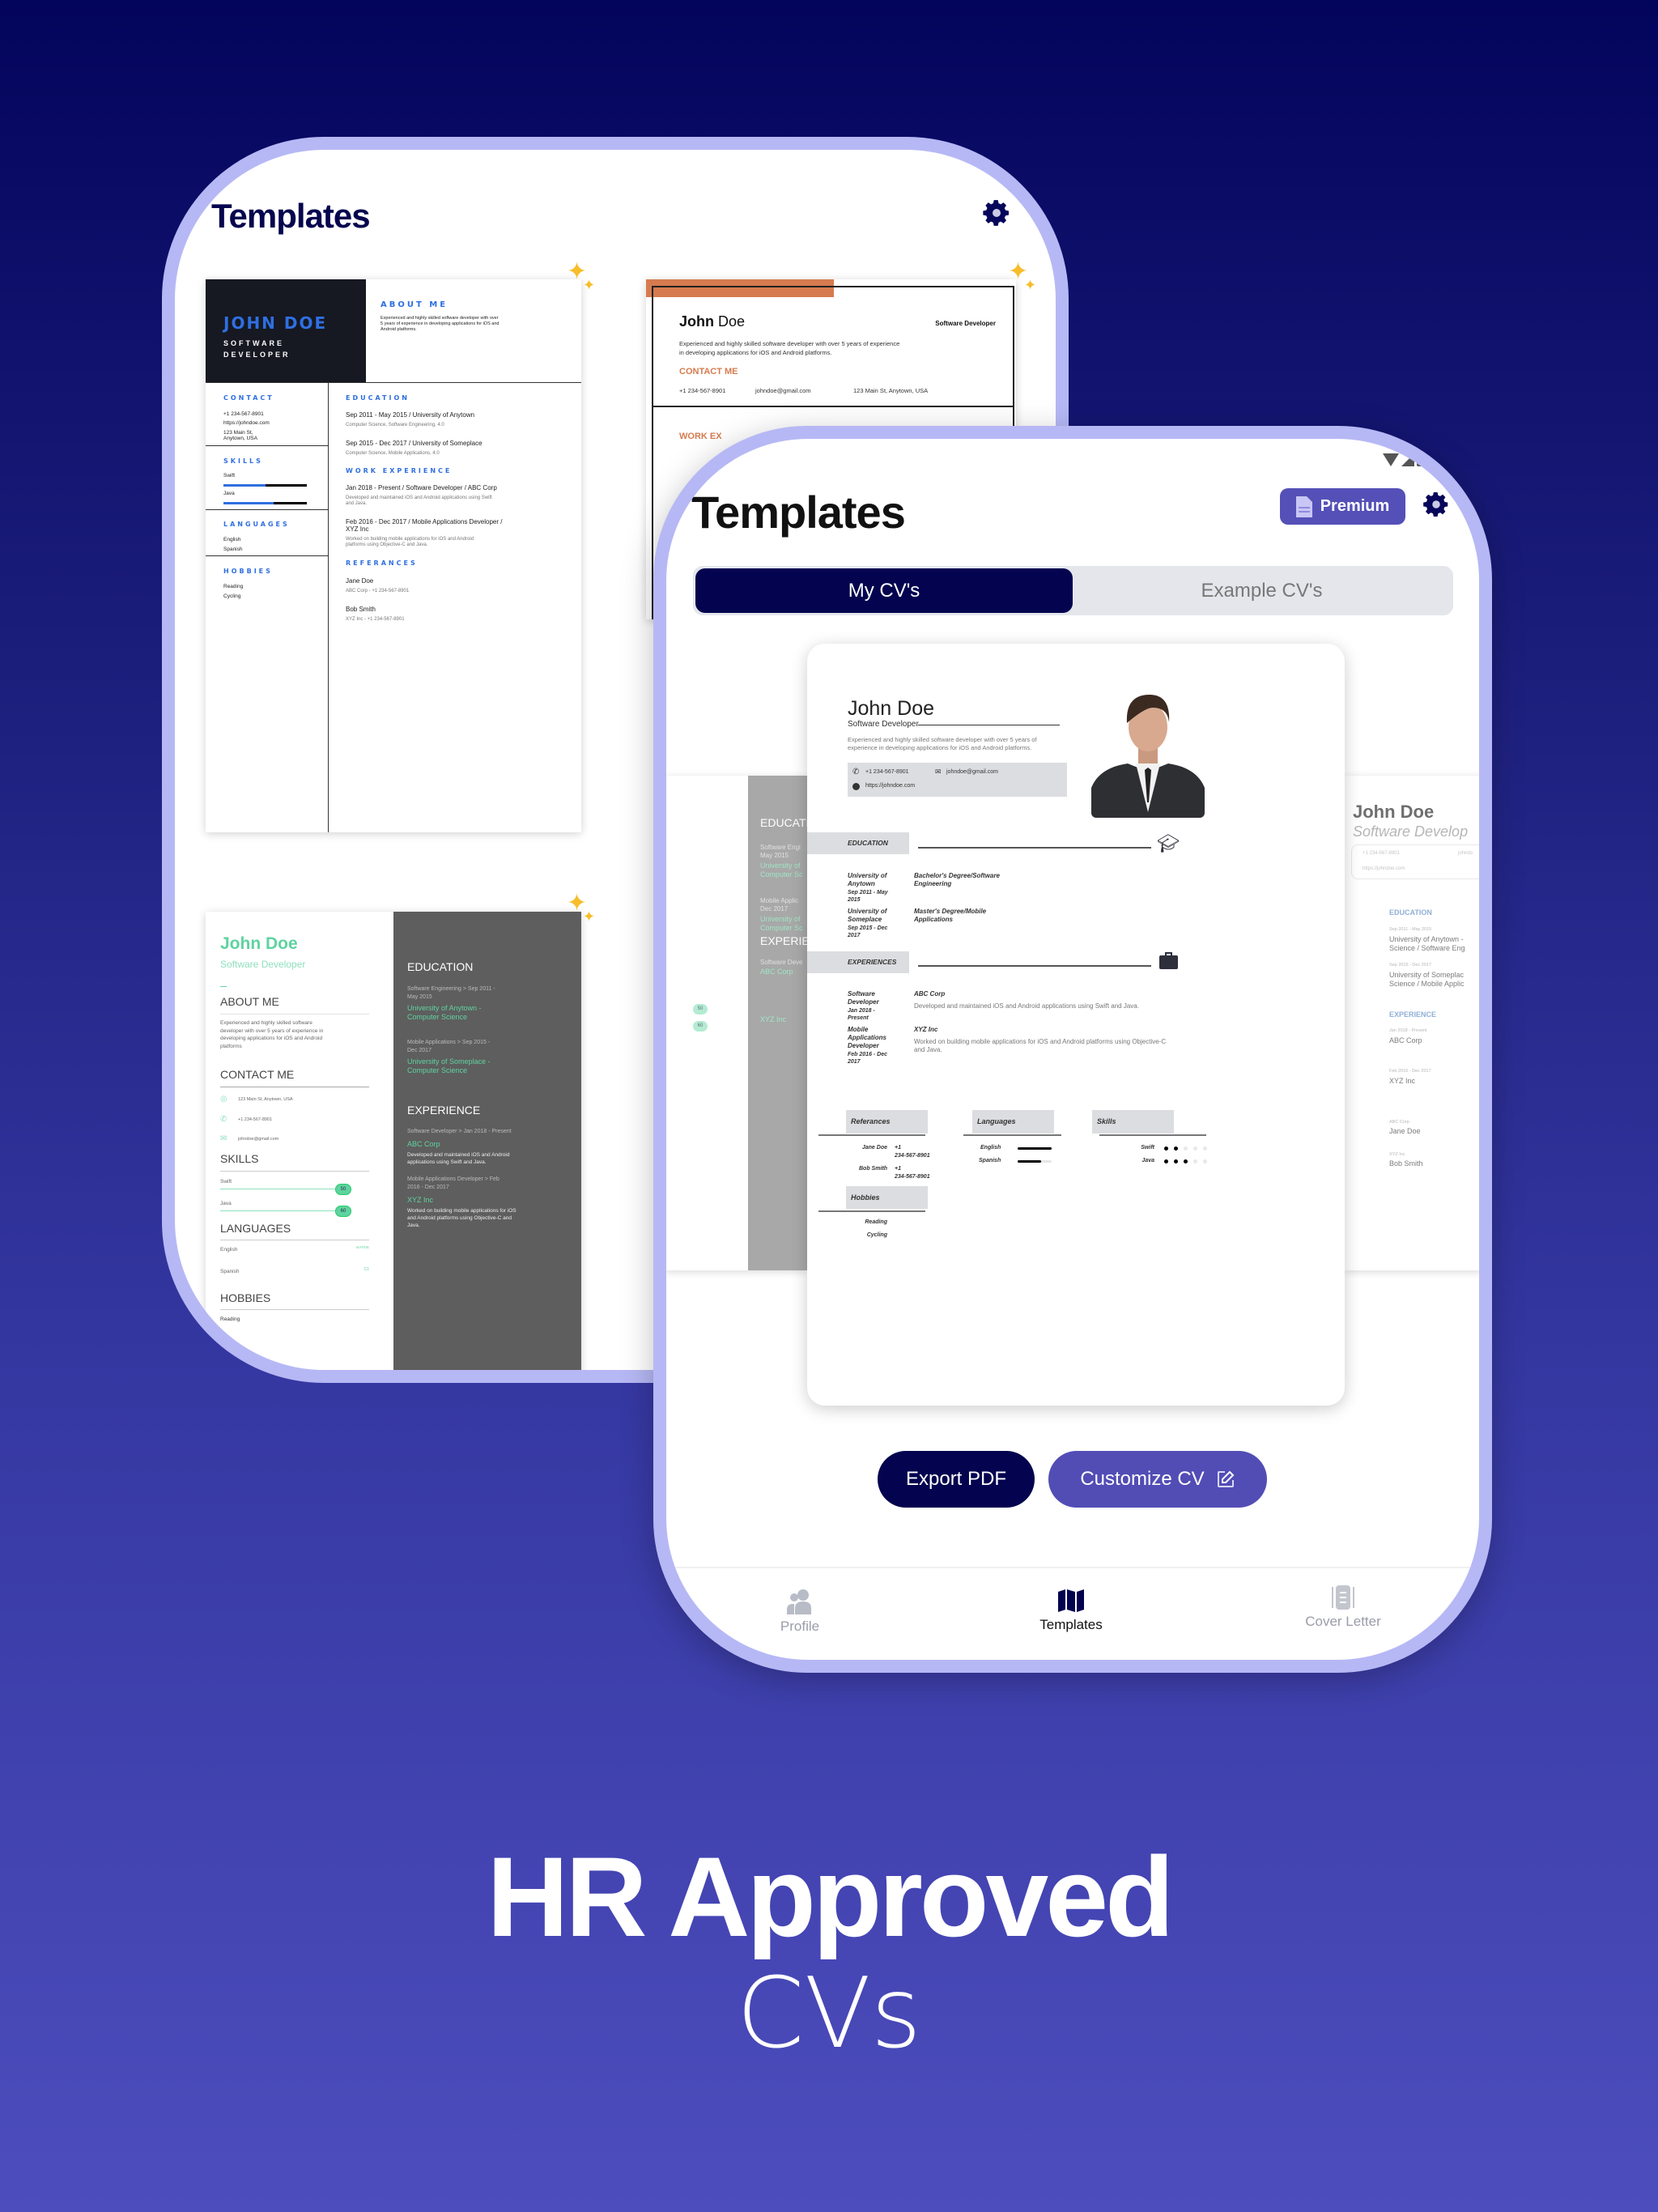  What do you see at coordinates (1410, 966) in the screenshot?
I see `text: Sep 2015 - Dec 2017` at bounding box center [1410, 966].